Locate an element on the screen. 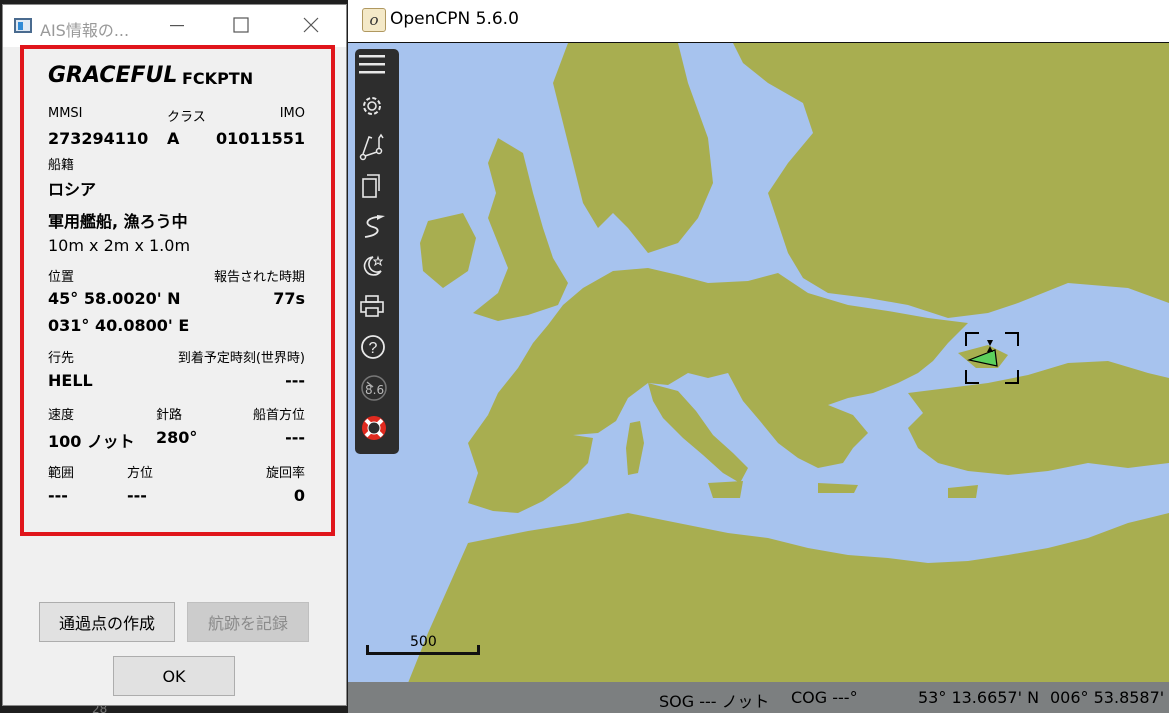 The width and height of the screenshot is (1169, 713). mmsi-value: 273294110 is located at coordinates (98, 138).